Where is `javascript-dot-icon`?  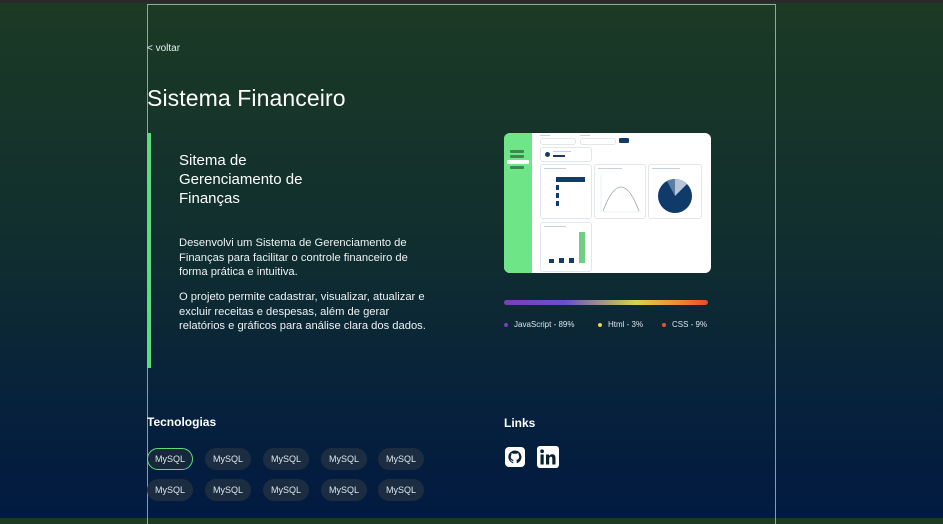
javascript-dot-icon is located at coordinates (506, 324).